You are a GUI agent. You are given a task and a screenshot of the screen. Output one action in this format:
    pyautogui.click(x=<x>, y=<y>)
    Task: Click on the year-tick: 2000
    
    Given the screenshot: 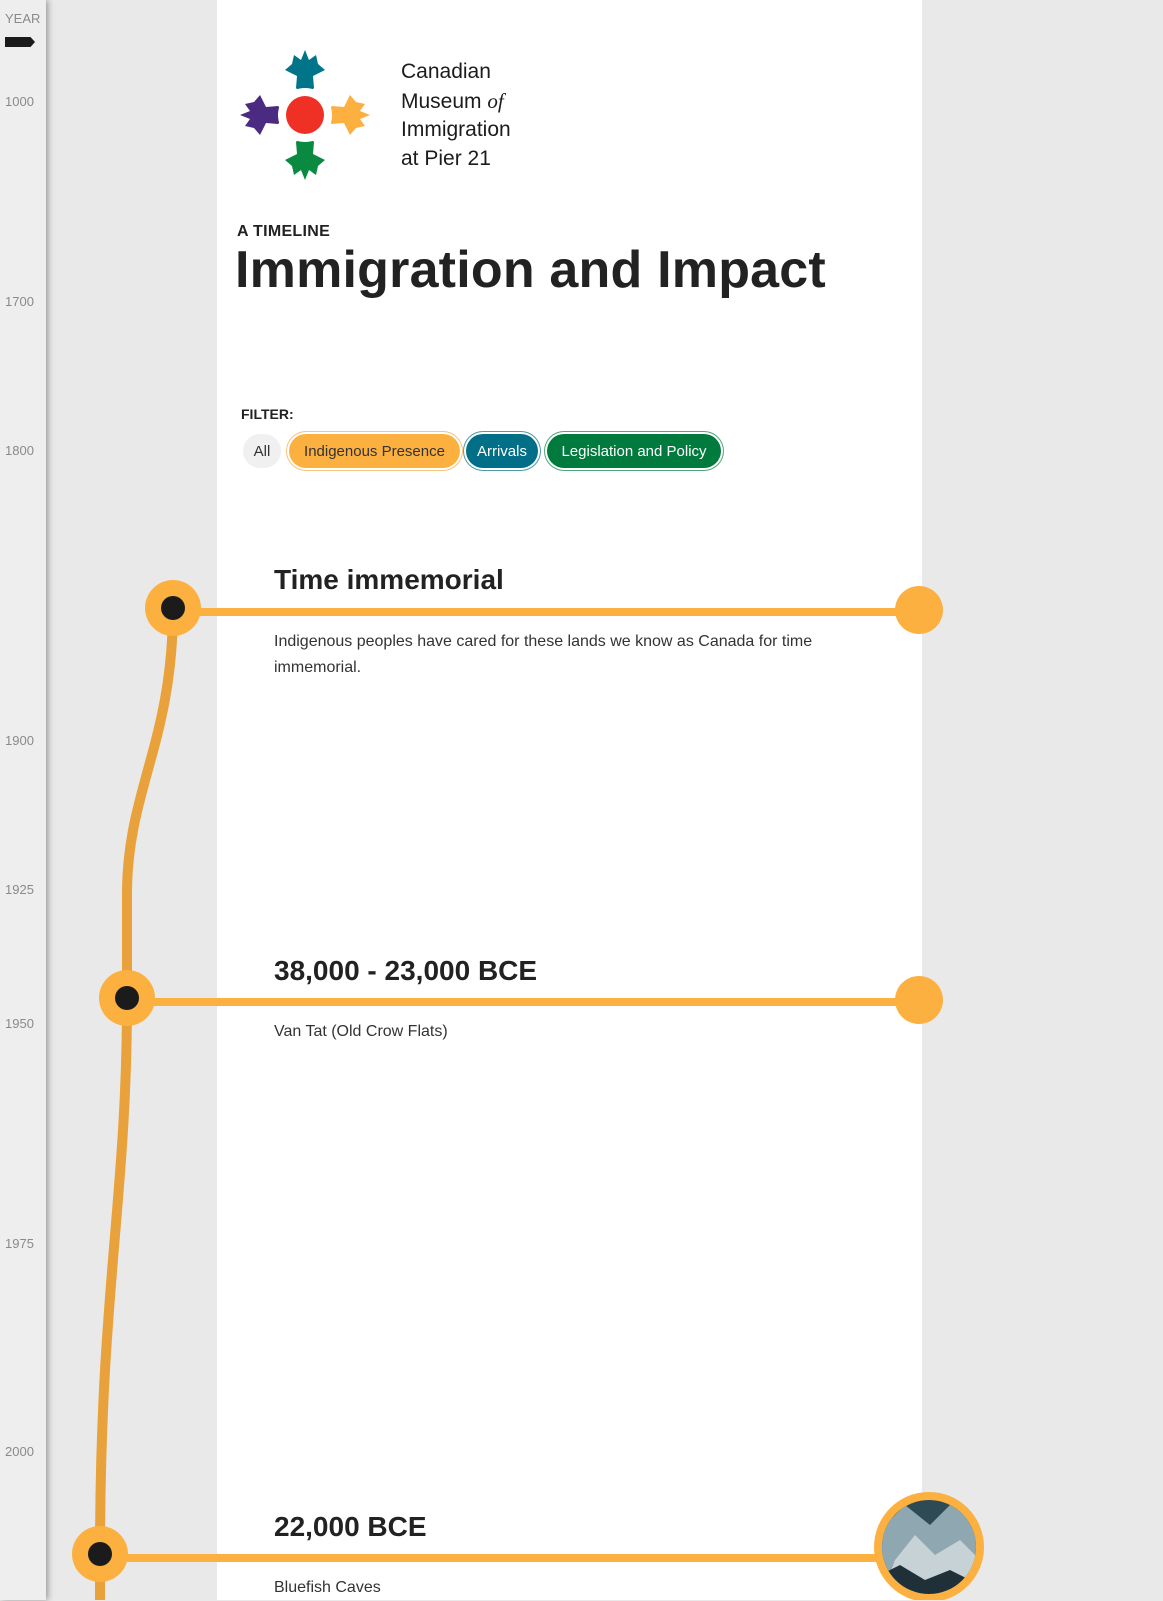 What is the action you would take?
    pyautogui.click(x=19, y=1451)
    